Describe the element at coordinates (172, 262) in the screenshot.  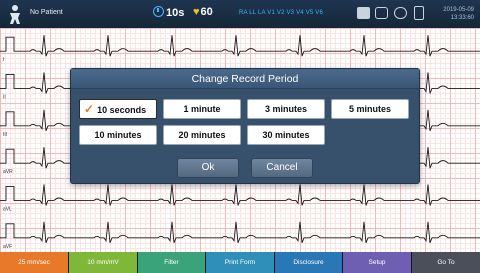
I see `filter-button: Filter` at that location.